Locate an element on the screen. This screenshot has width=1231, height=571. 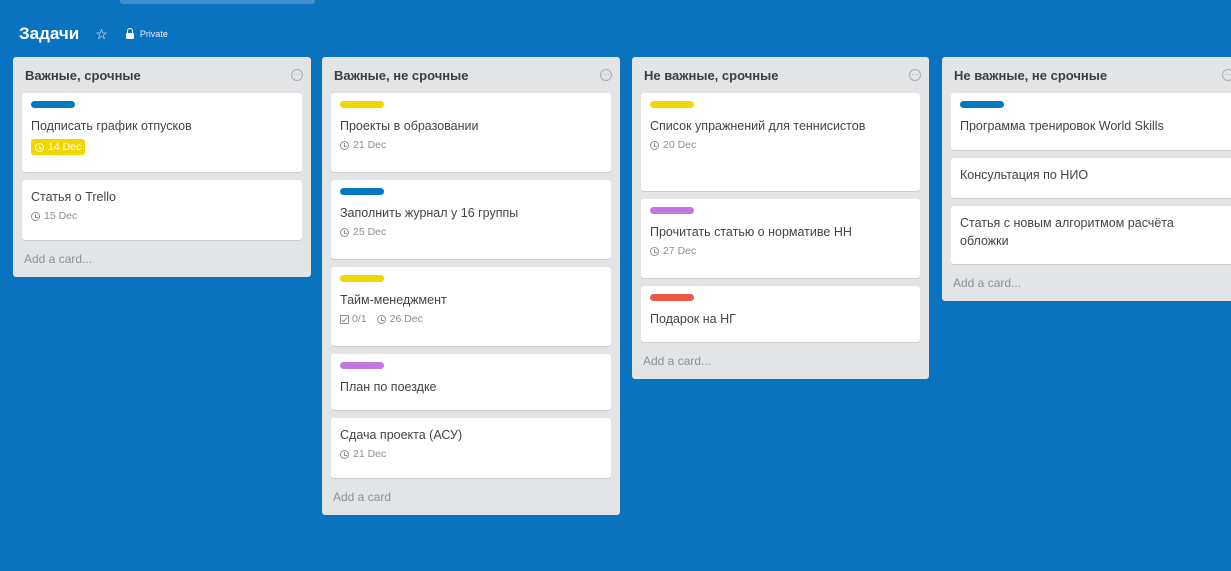
due-date: 26 Dec is located at coordinates (406, 319).